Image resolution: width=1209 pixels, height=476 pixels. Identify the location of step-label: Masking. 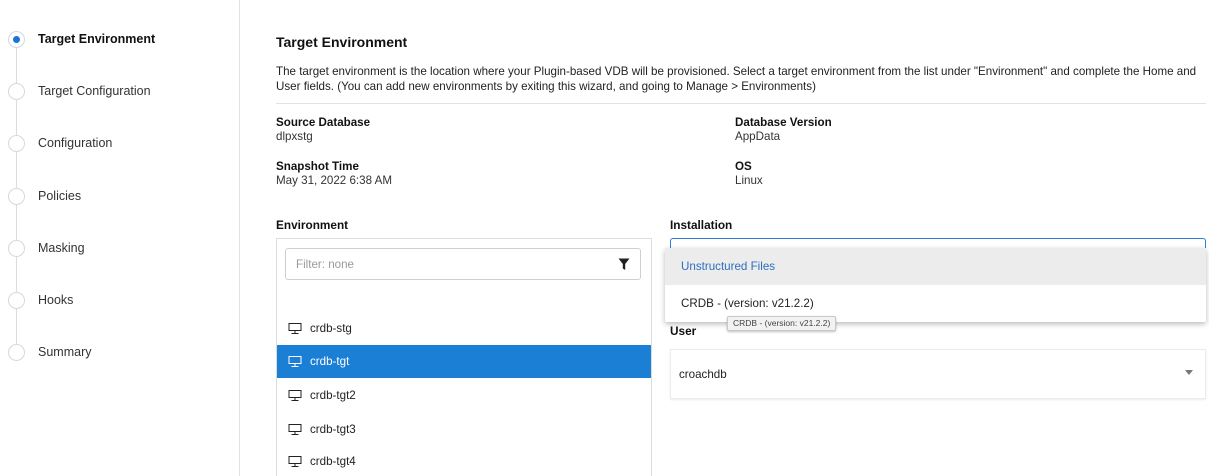
(61, 248).